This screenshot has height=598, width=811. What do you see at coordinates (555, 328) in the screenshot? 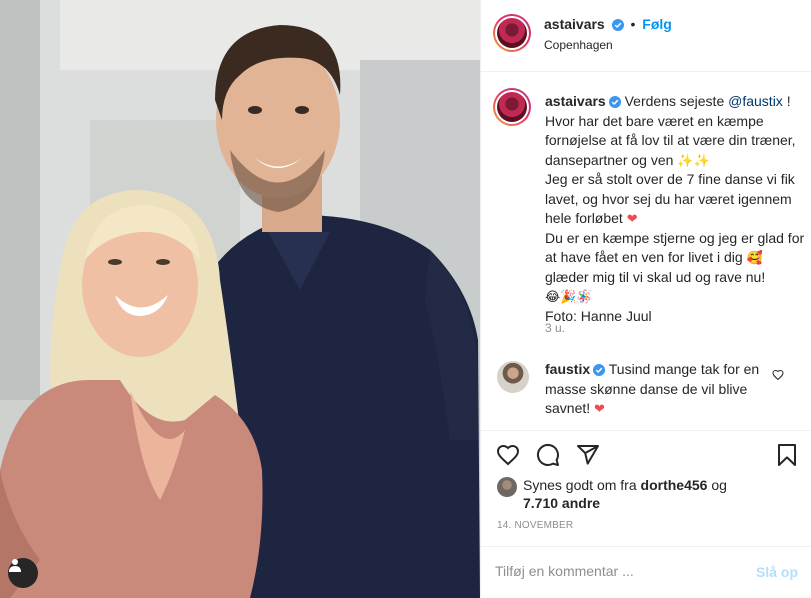
I see `caption-time-ago: 3 u.` at bounding box center [555, 328].